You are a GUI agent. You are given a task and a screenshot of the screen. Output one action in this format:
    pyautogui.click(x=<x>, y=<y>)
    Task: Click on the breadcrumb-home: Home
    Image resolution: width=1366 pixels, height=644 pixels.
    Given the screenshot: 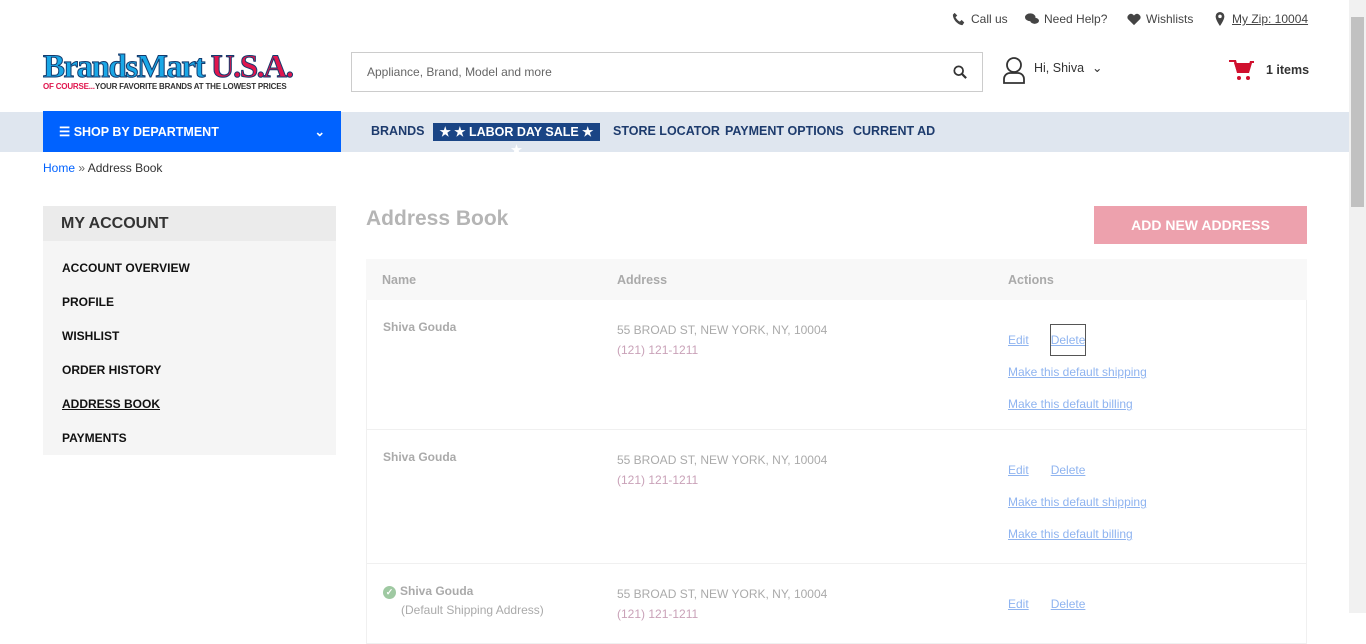 What is the action you would take?
    pyautogui.click(x=59, y=168)
    